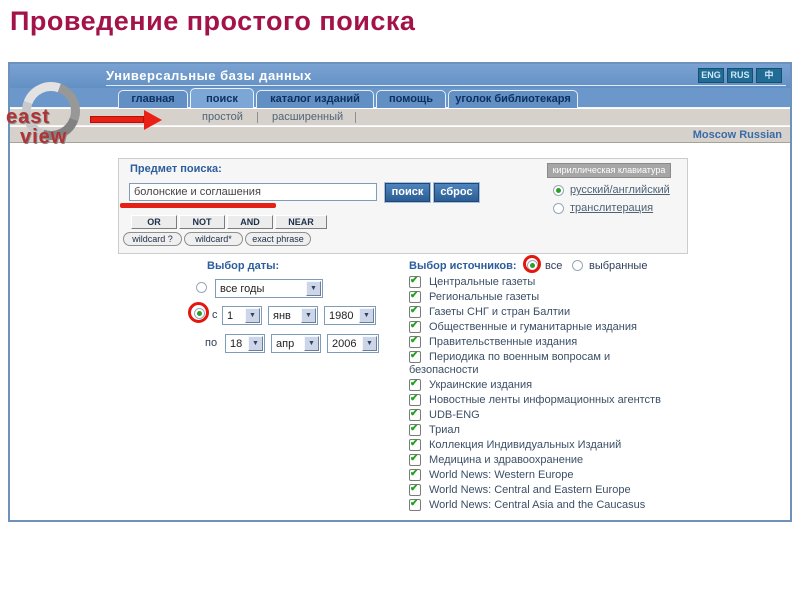  I want to click on lang-chinese-button: 中, so click(769, 75).